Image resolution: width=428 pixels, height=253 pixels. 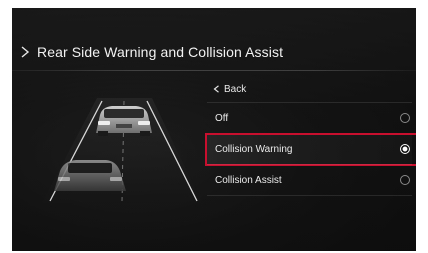 I want to click on page-title: Rear Side Warning and Collision Assist, so click(x=160, y=52).